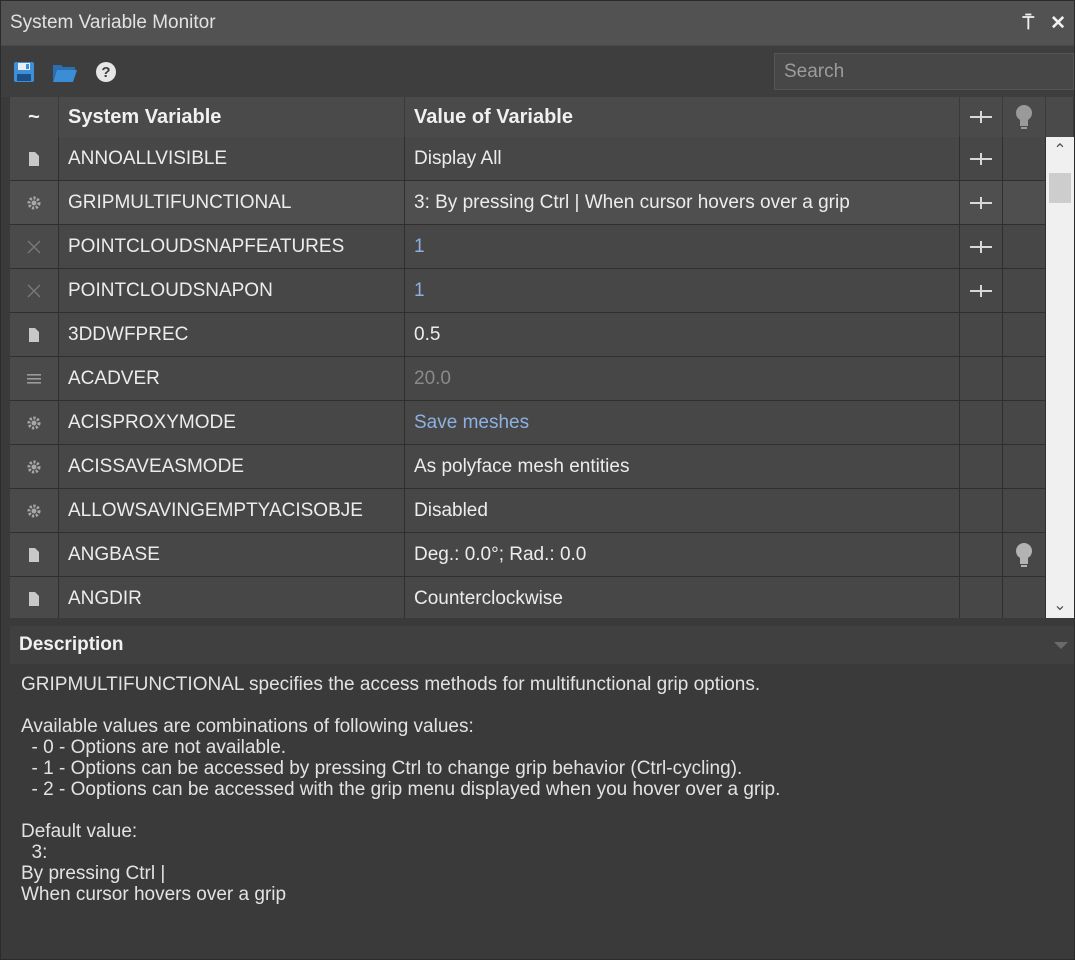 The image size is (1075, 960). I want to click on description-line: By pressing Ctrl |, so click(93, 873).